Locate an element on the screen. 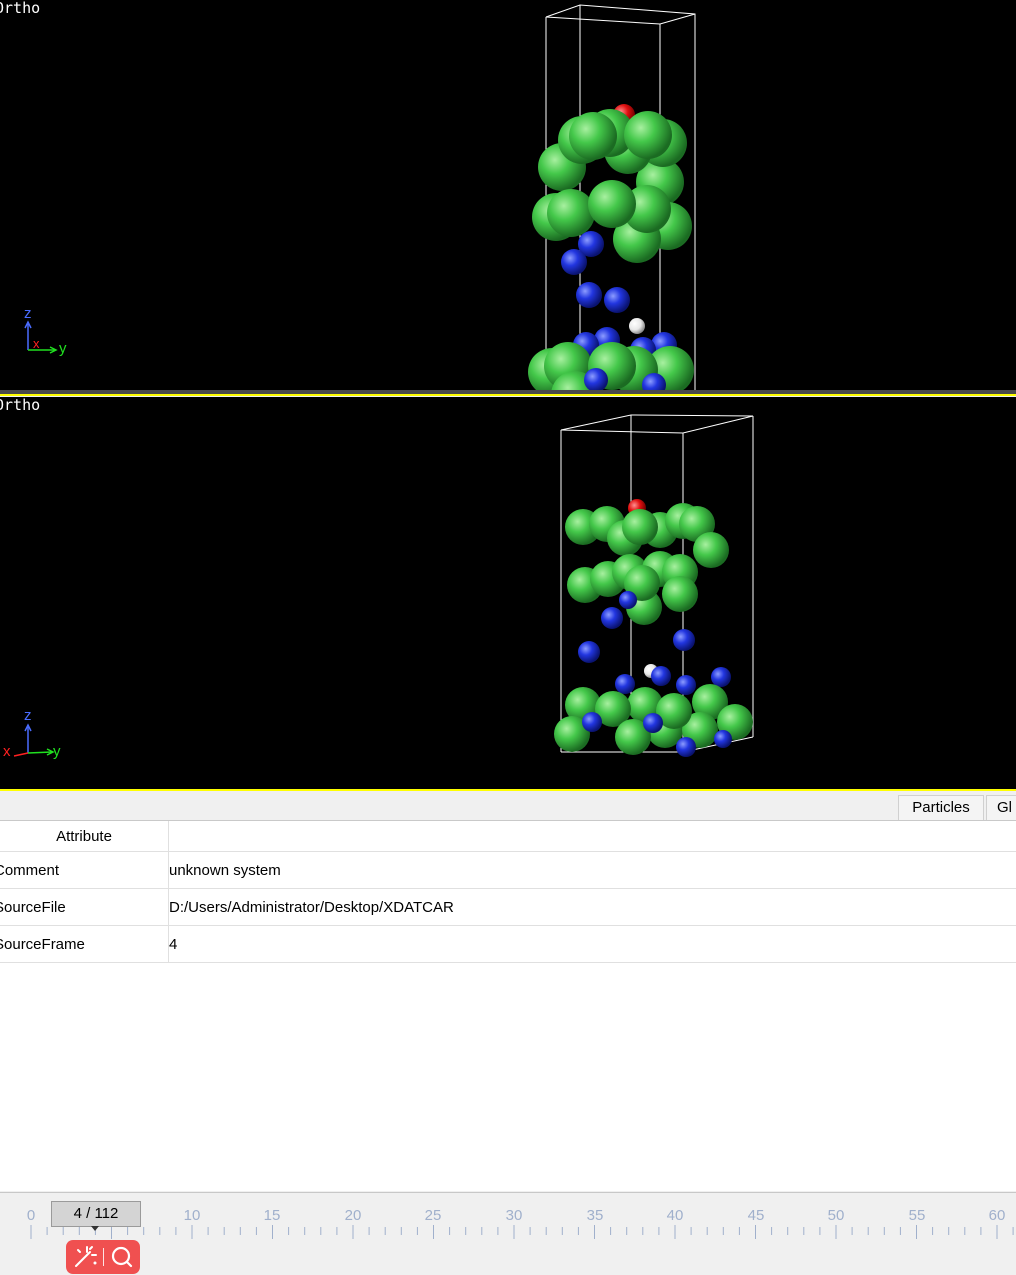 This screenshot has width=1016, height=1275. timeline-tick-label: 40 is located at coordinates (675, 1215).